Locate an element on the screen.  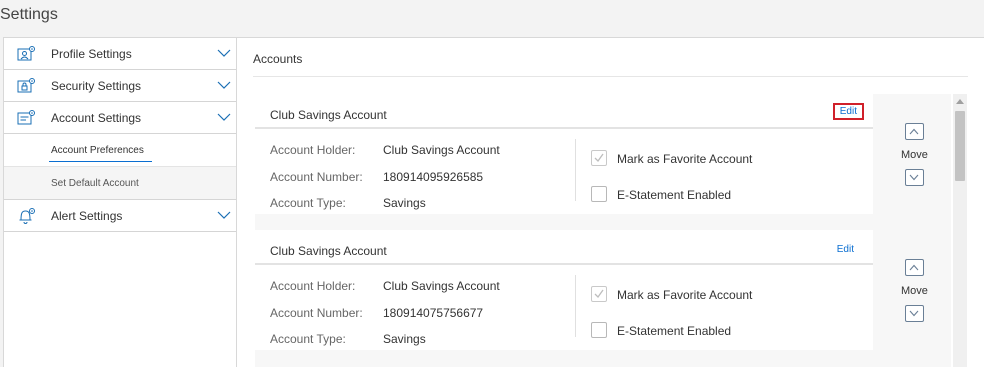
account-number-value: 180914075756677 is located at coordinates (433, 313).